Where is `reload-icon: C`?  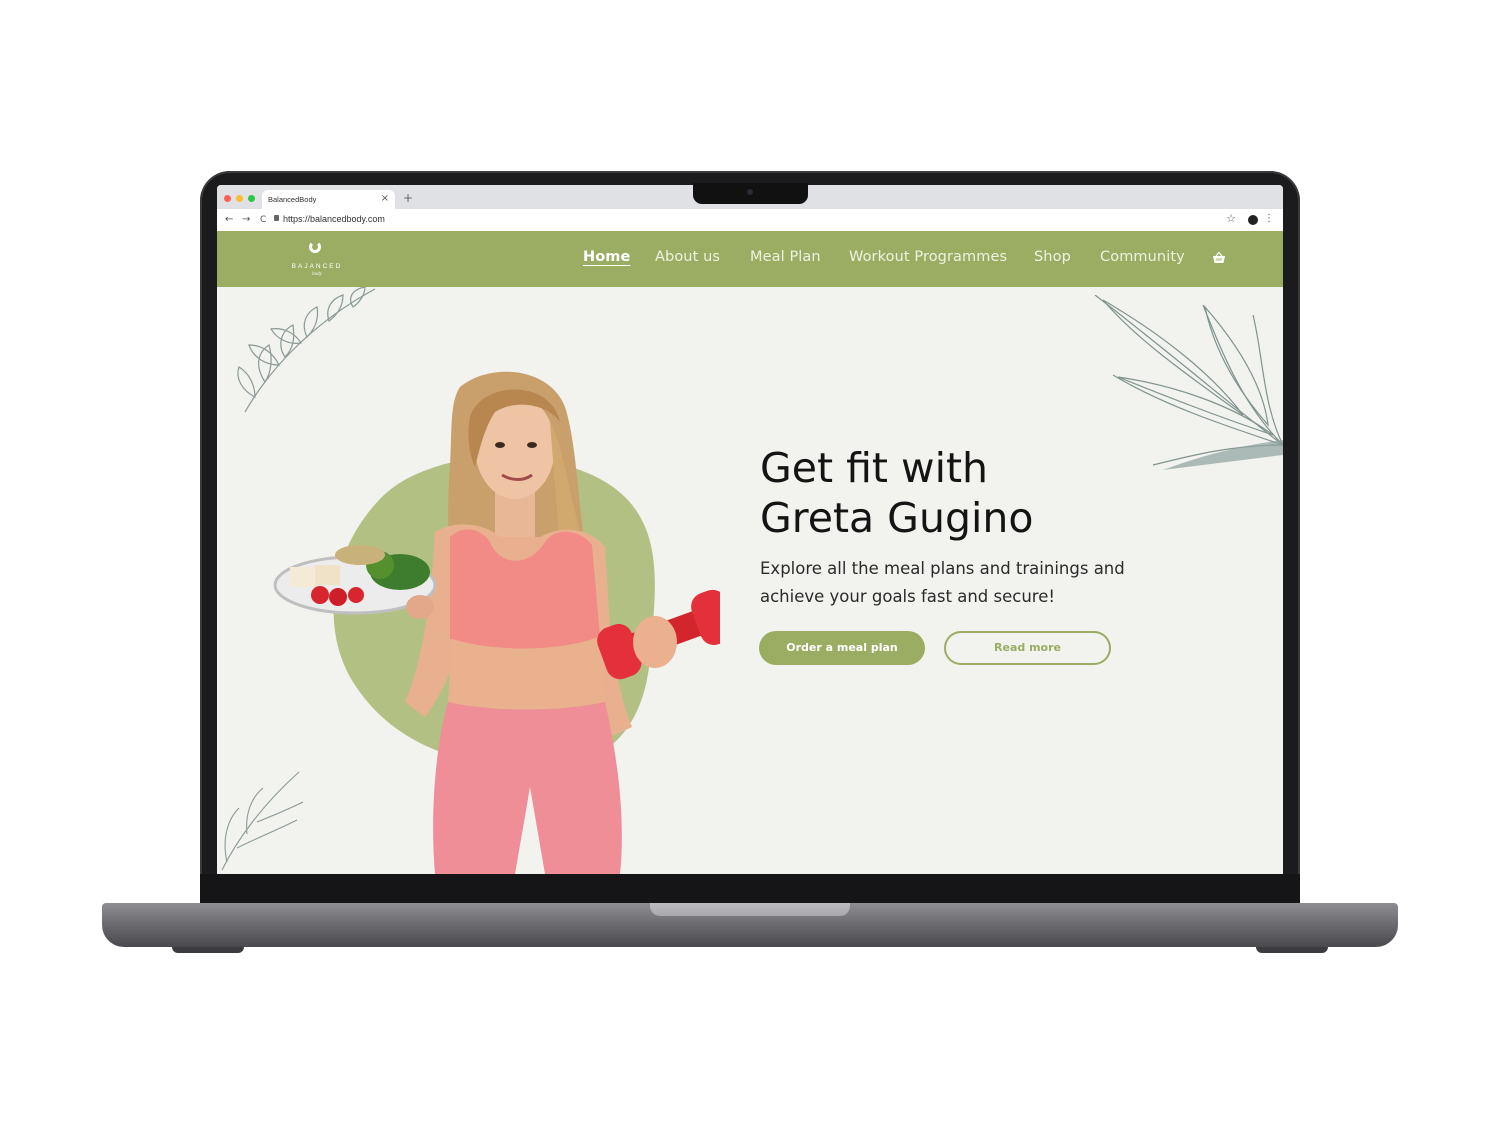 reload-icon: C is located at coordinates (263, 220).